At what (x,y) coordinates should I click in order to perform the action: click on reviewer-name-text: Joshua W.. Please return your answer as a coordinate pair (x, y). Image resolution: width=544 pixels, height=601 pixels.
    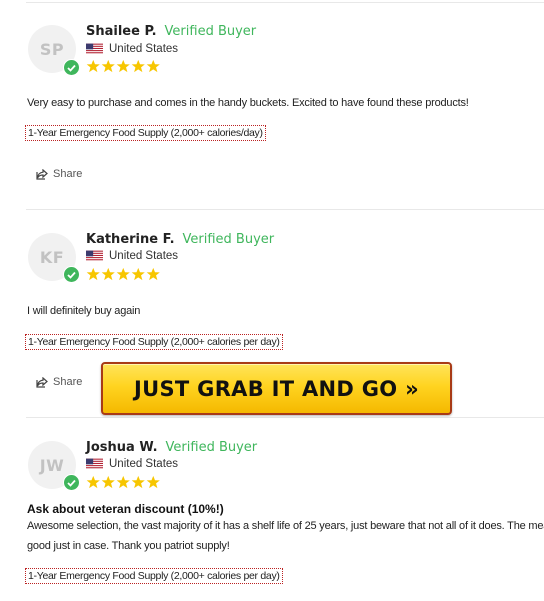
    Looking at the image, I should click on (122, 447).